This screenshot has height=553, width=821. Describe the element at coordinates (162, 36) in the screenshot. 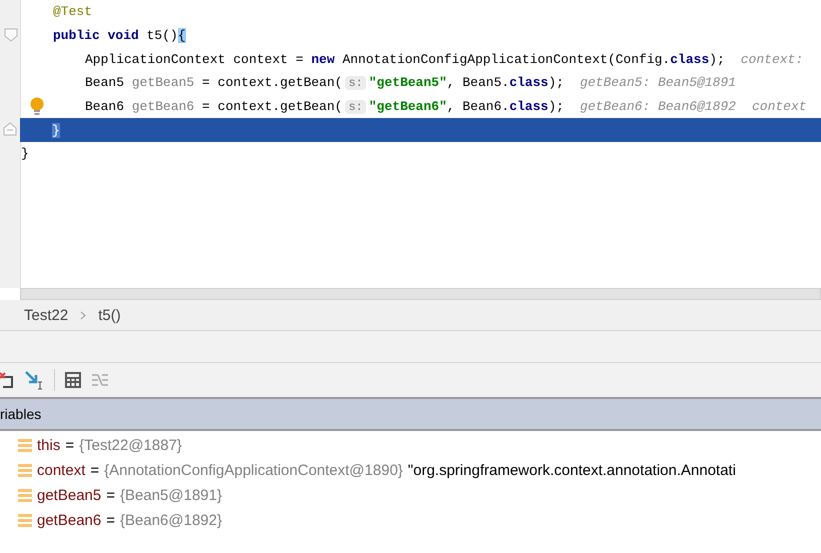

I see `code-token: t5()` at that location.